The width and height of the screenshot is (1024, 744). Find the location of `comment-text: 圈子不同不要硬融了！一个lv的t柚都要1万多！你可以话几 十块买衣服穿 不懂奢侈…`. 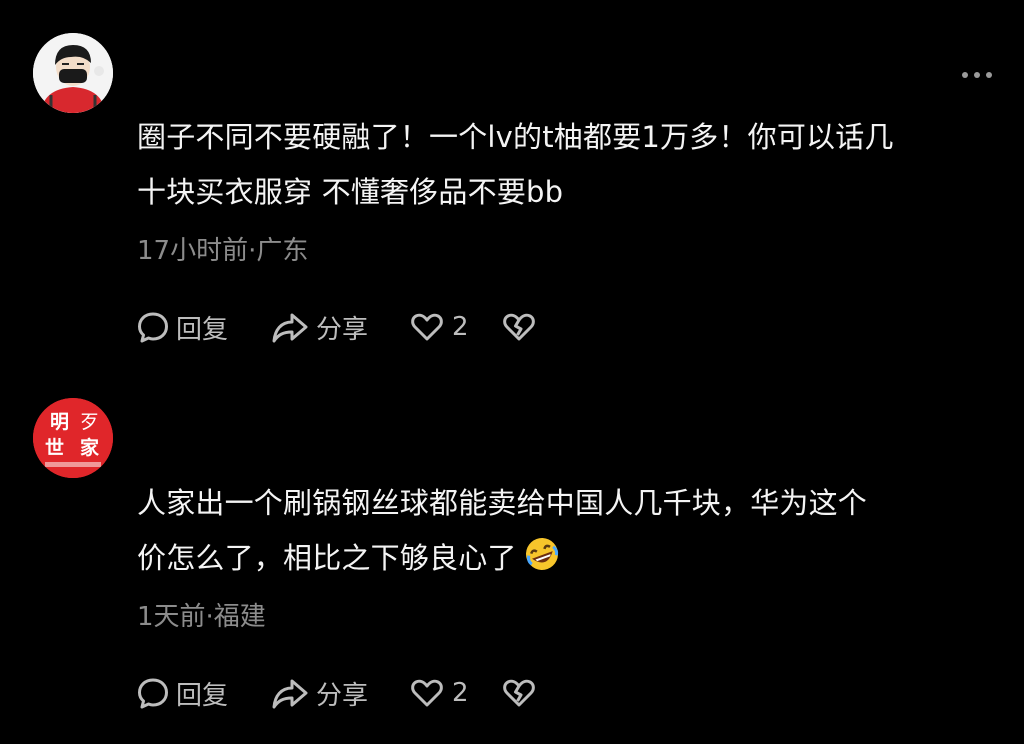

comment-text: 圈子不同不要硬融了！一个lv的t柚都要1万多！你可以话几 十块买衣服穿 不懂奢侈… is located at coordinates (562, 165).